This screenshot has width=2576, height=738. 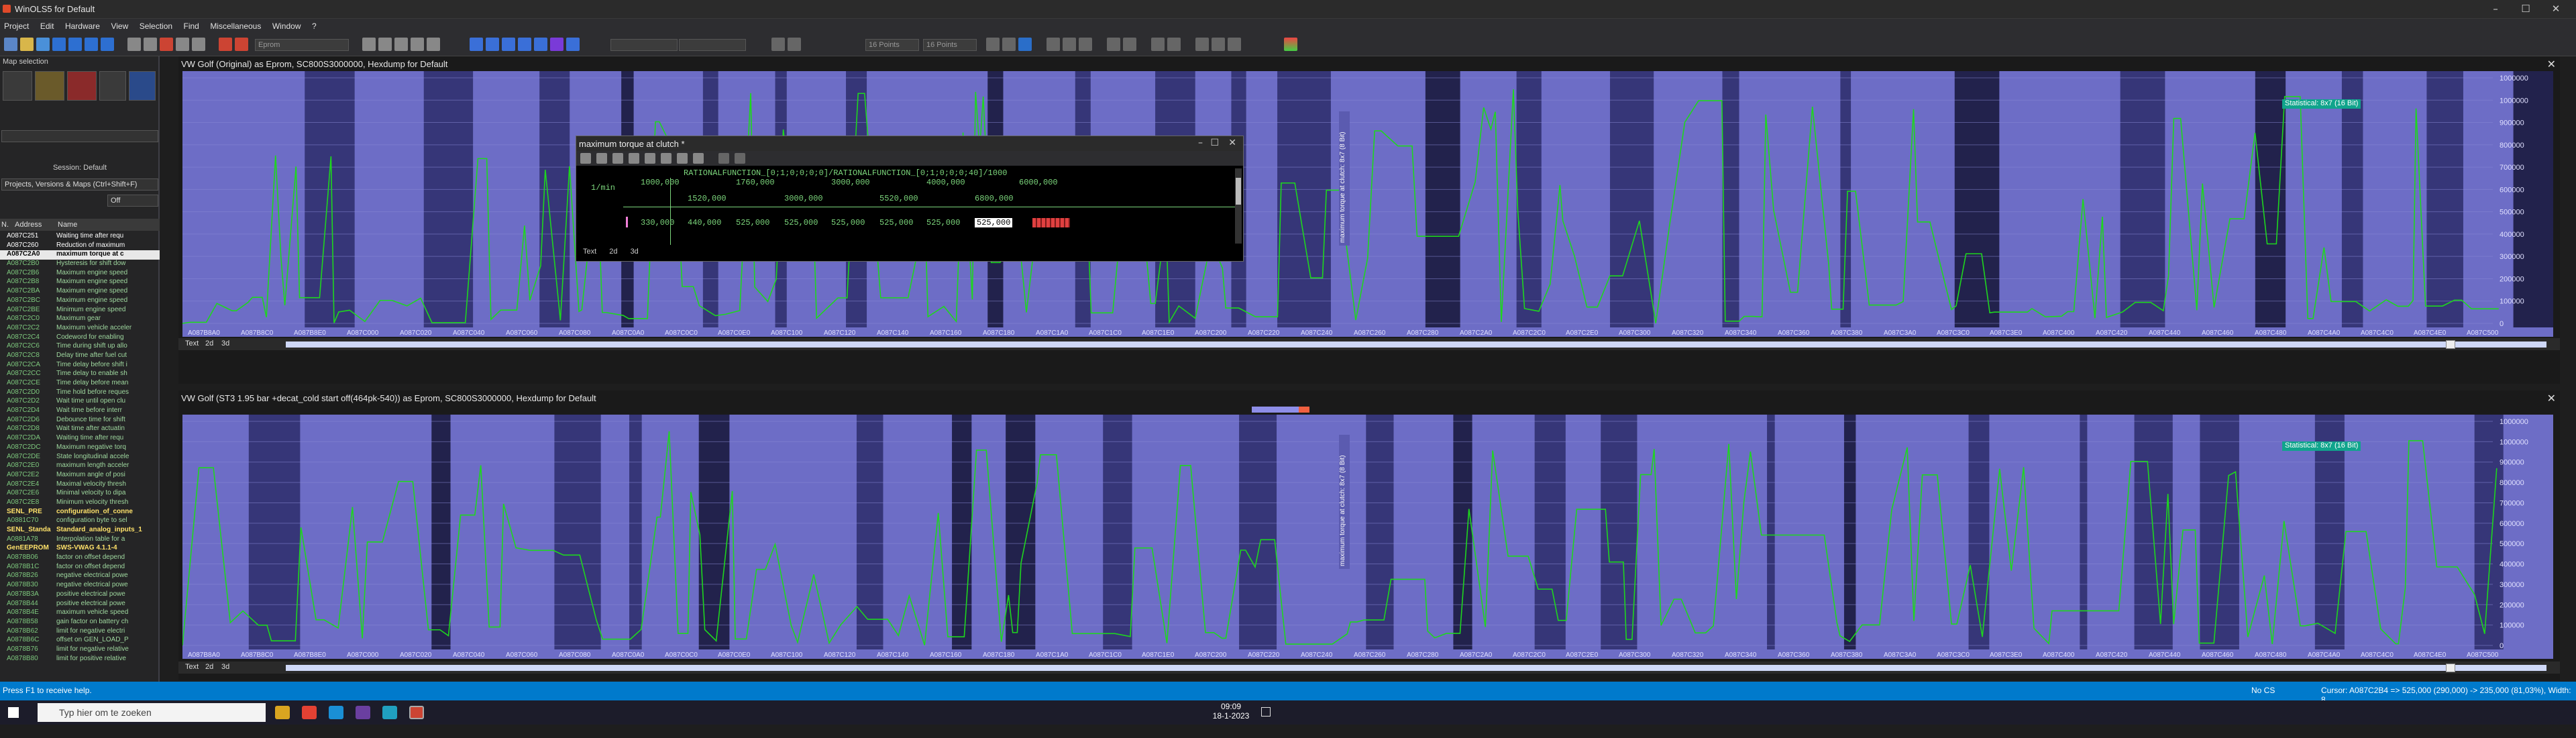 What do you see at coordinates (80, 356) in the screenshot?
I see `list-item: A087C2C8 Delay time after fuel cut` at bounding box center [80, 356].